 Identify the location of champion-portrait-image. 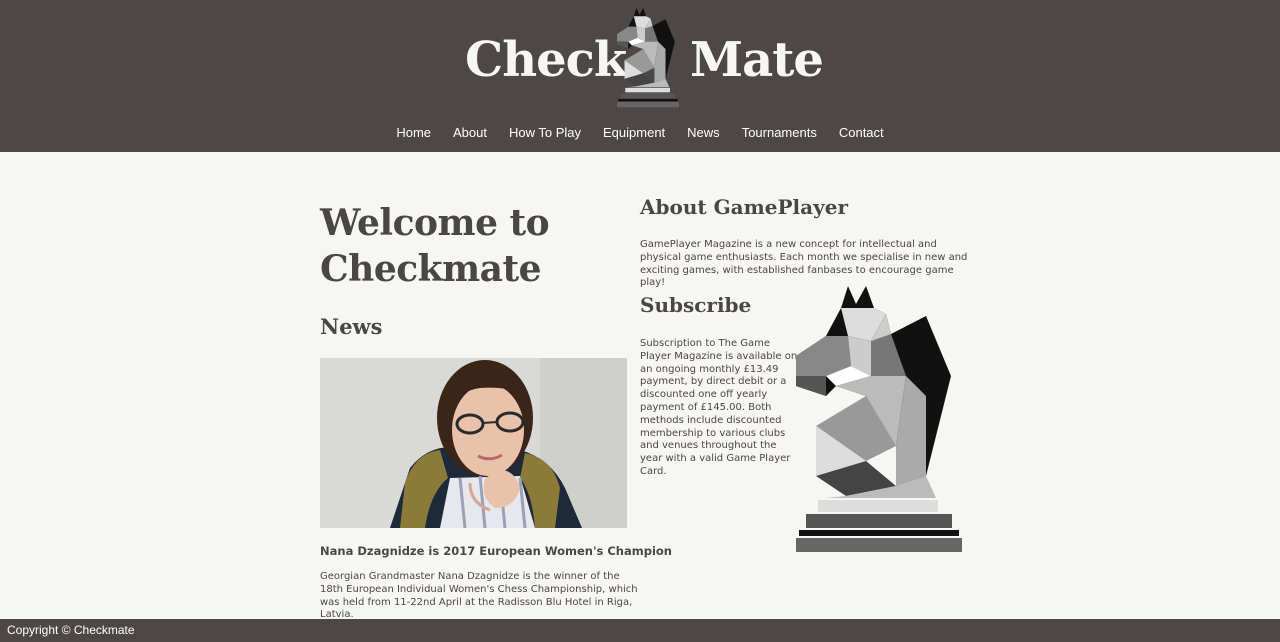
(473, 443).